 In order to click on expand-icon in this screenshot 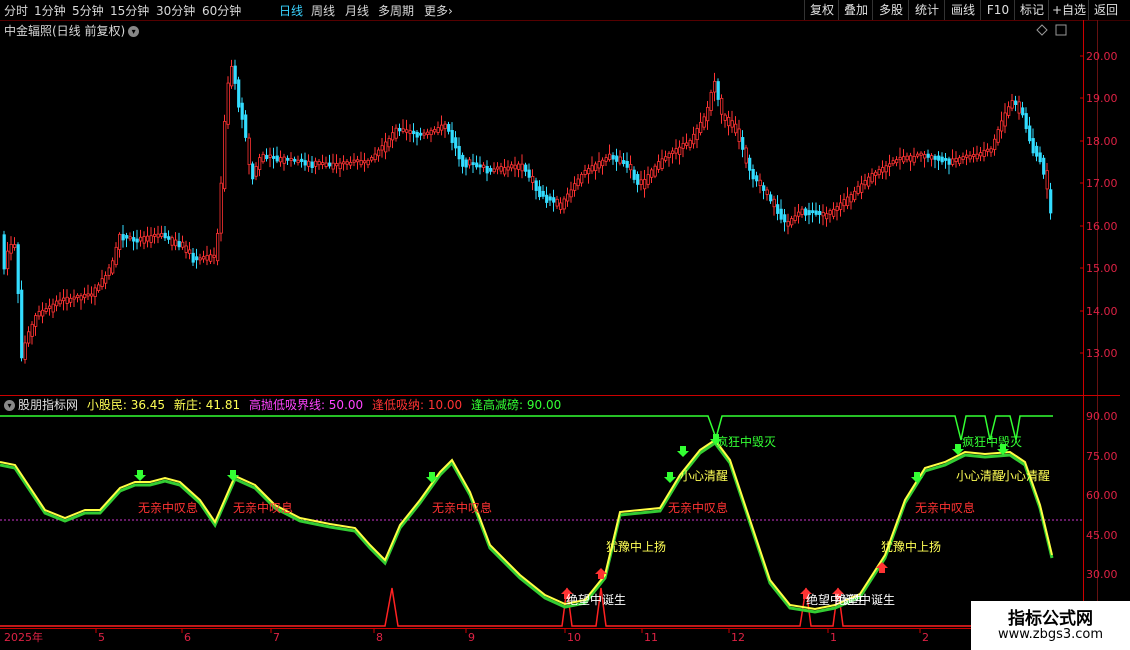, I will do `click(1061, 30)`.